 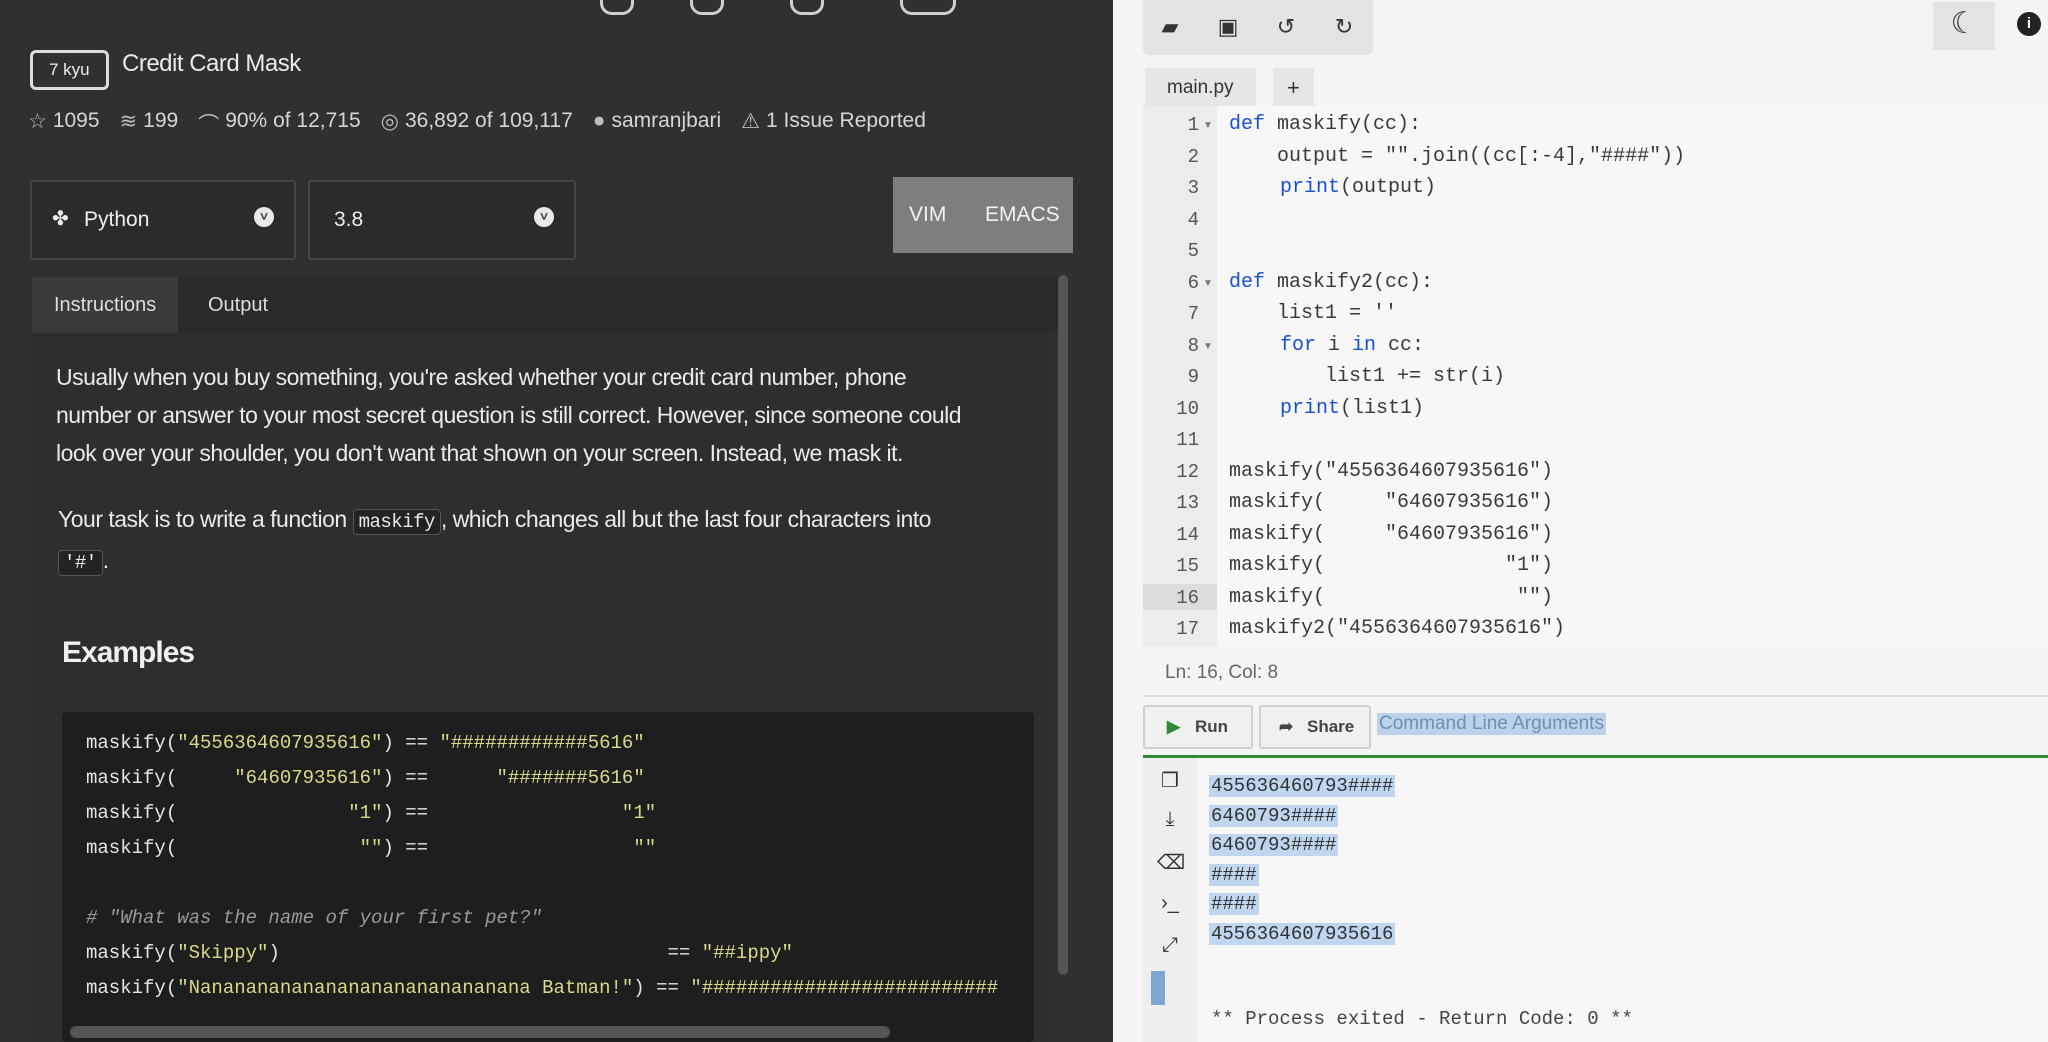 What do you see at coordinates (1964, 26) in the screenshot?
I see `dark-mode-icon: ☾` at bounding box center [1964, 26].